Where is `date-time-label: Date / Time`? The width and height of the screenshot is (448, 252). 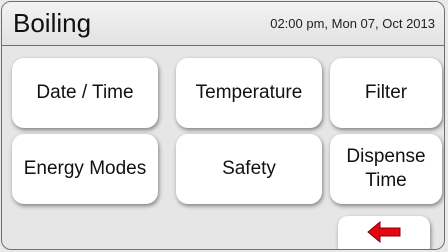 date-time-label: Date / Time is located at coordinates (85, 92).